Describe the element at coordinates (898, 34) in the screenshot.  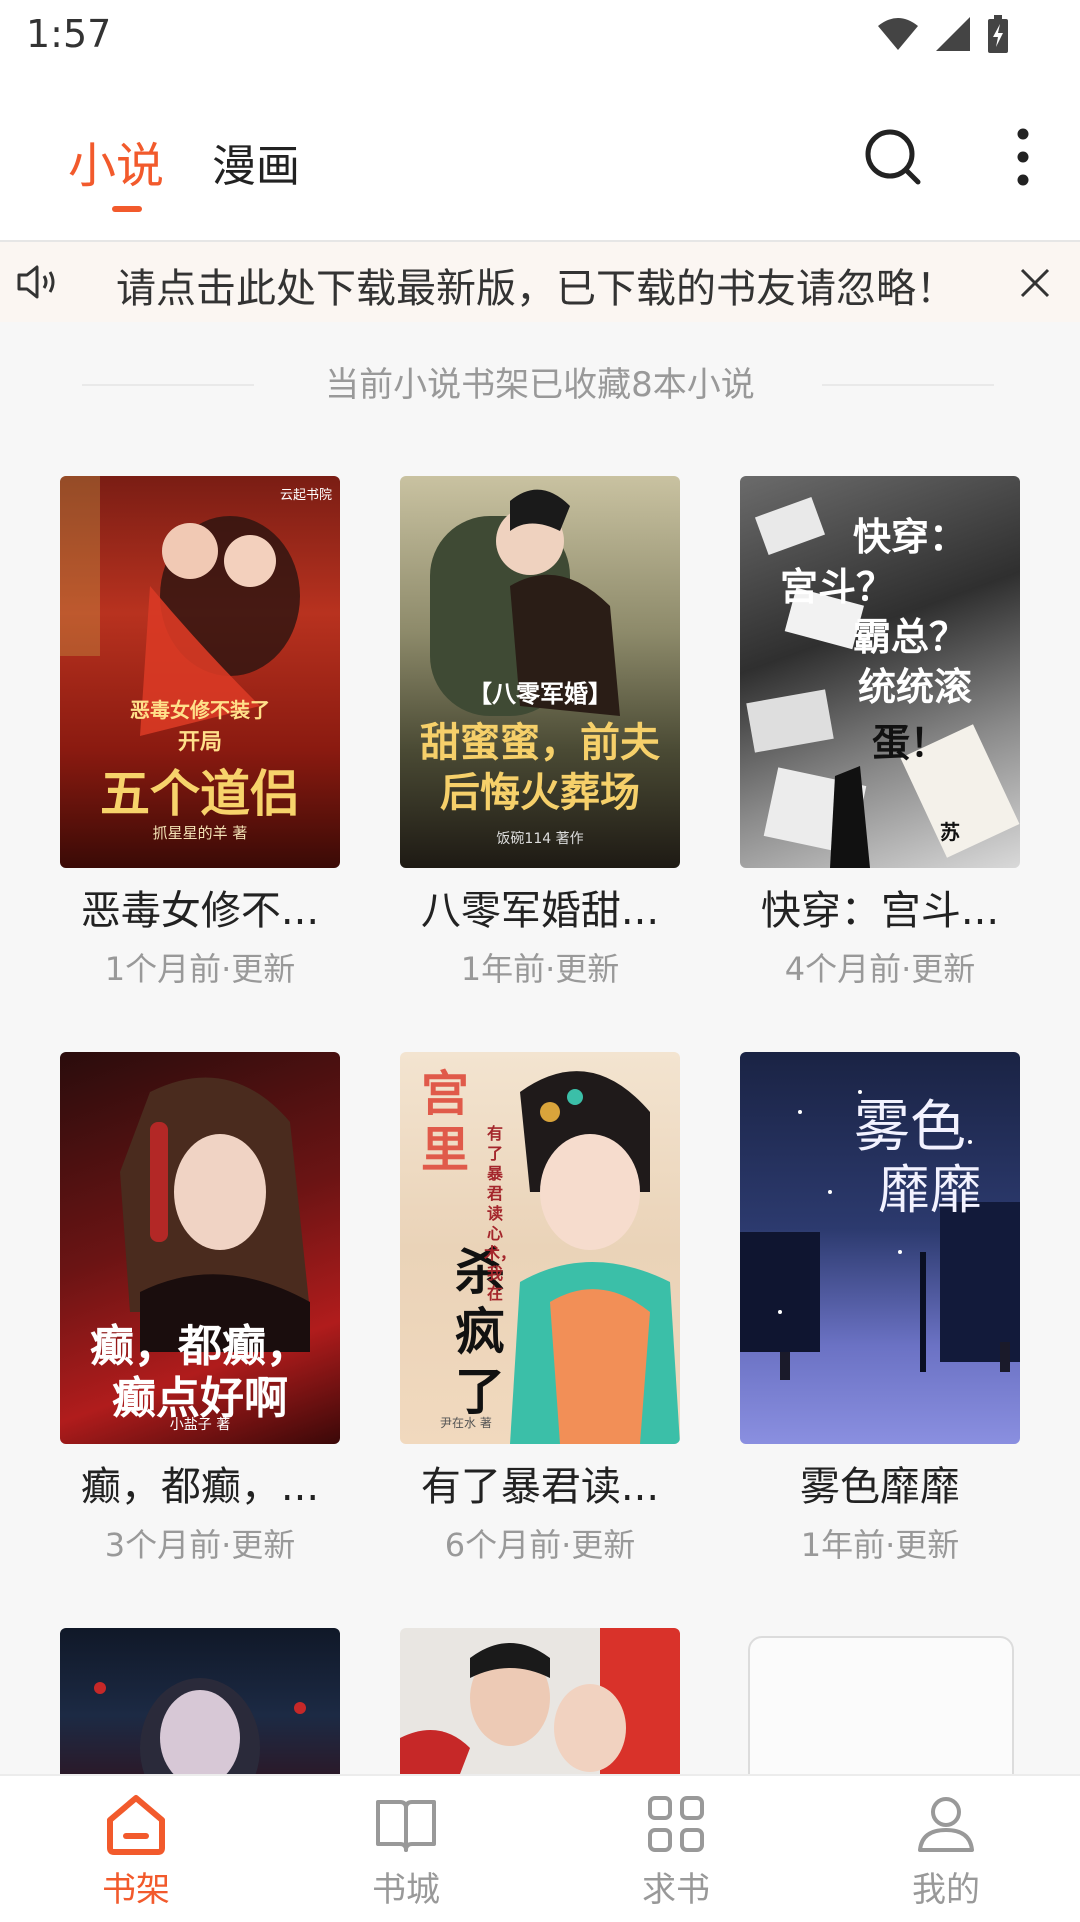
I see `wifi-icon` at that location.